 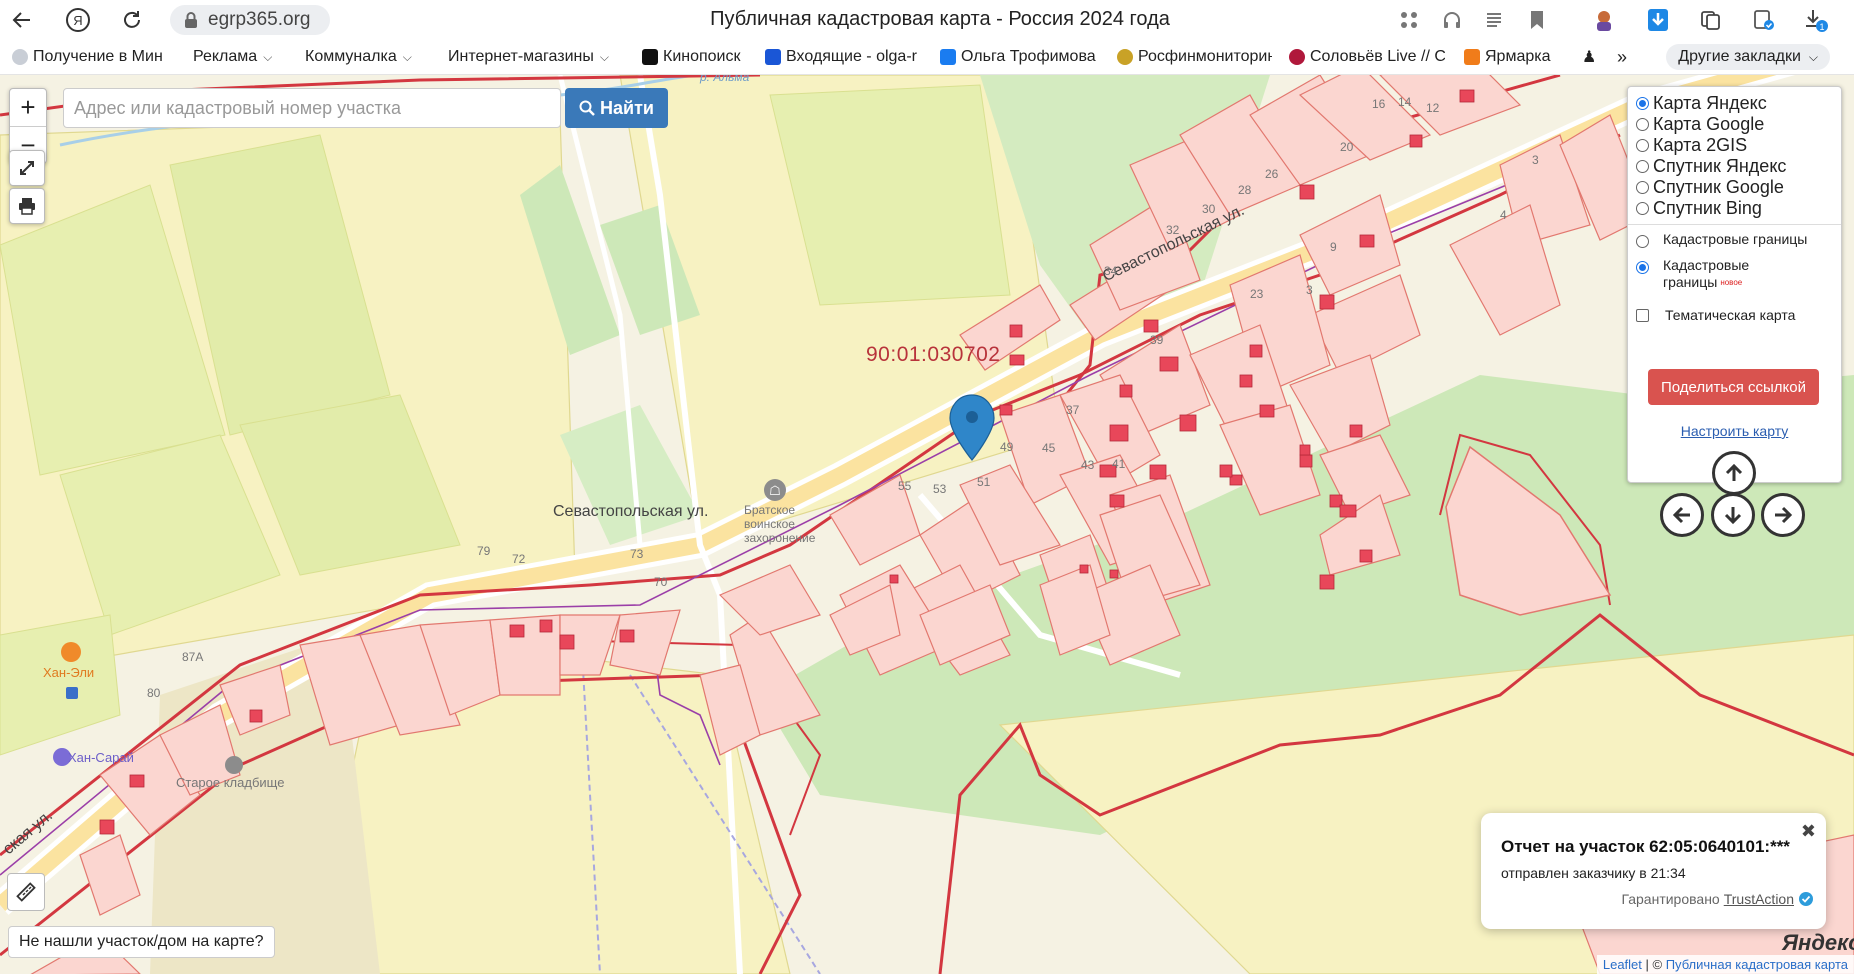 What do you see at coordinates (312, 108) in the screenshot?
I see `search-input` at bounding box center [312, 108].